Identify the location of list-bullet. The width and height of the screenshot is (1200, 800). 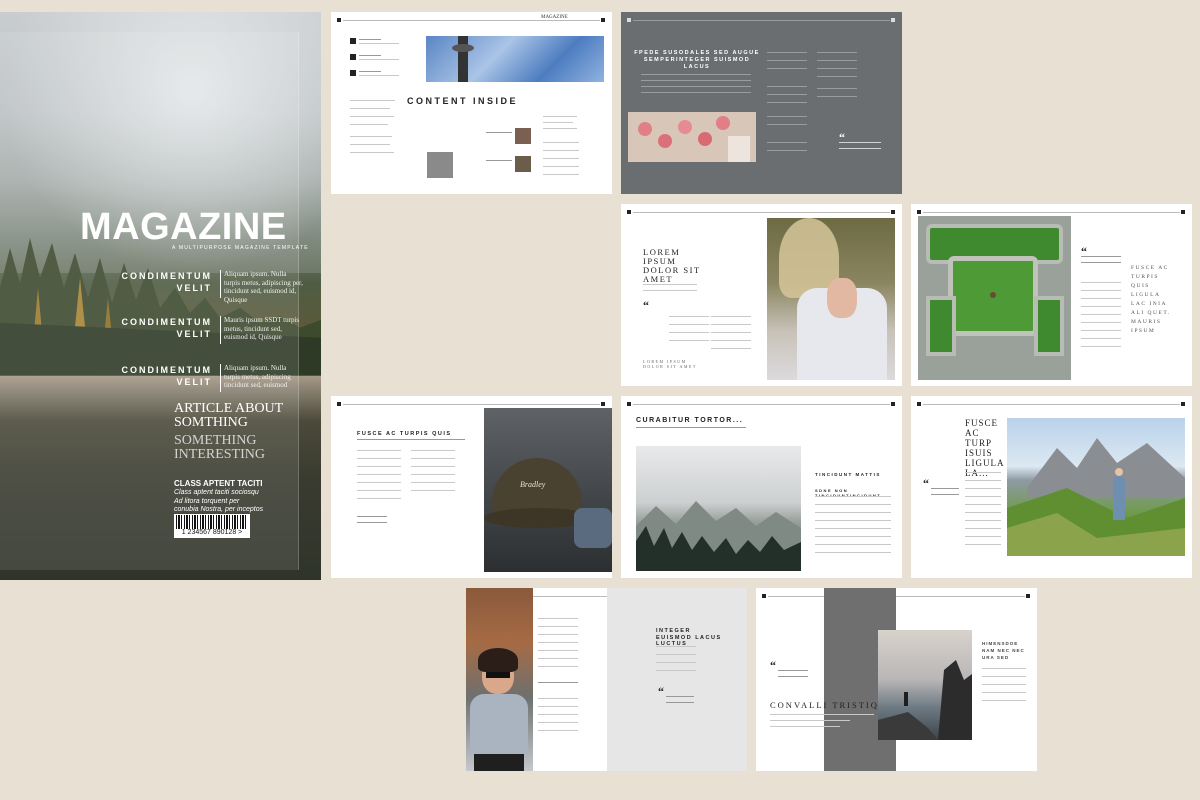
(353, 73).